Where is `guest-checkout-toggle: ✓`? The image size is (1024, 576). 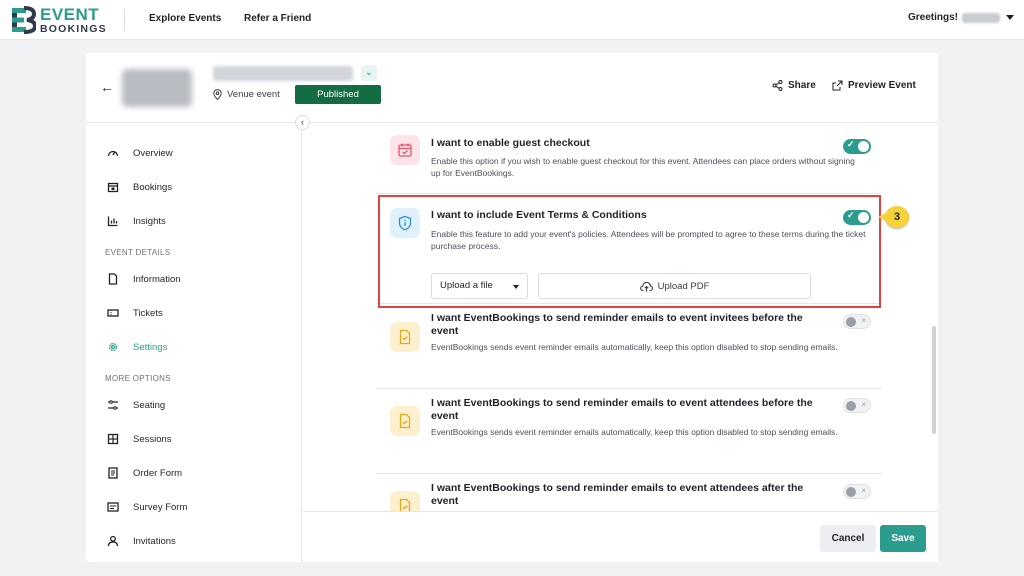 guest-checkout-toggle: ✓ is located at coordinates (857, 146).